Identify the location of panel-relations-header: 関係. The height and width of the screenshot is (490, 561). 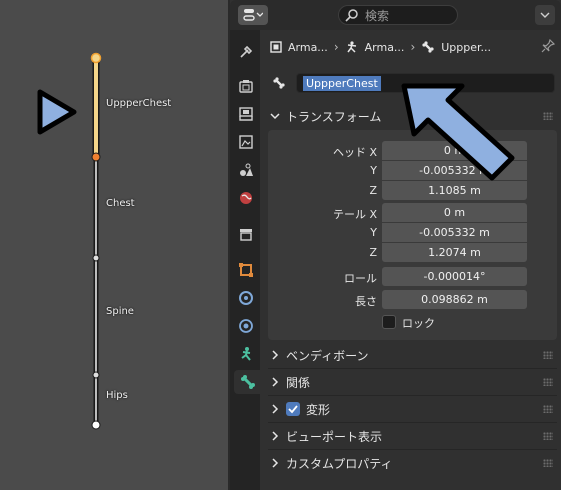
(412, 382).